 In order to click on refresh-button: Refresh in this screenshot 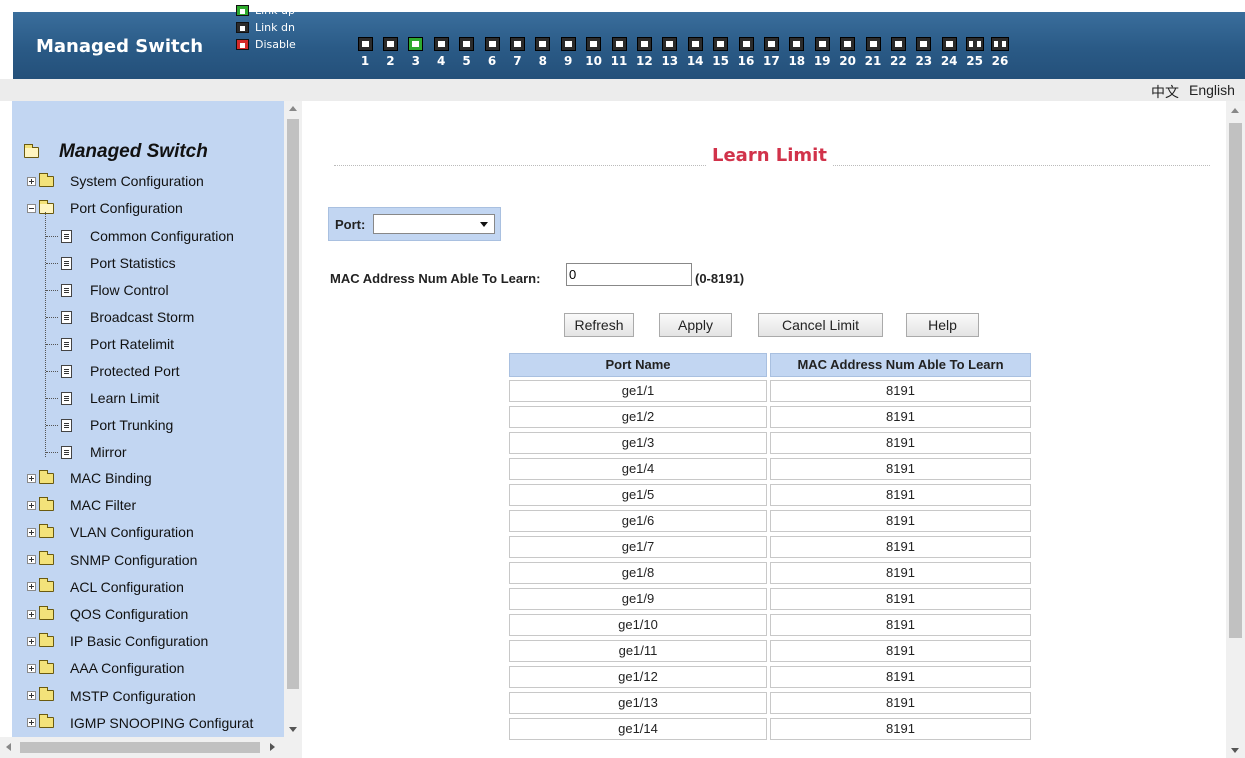, I will do `click(599, 325)`.